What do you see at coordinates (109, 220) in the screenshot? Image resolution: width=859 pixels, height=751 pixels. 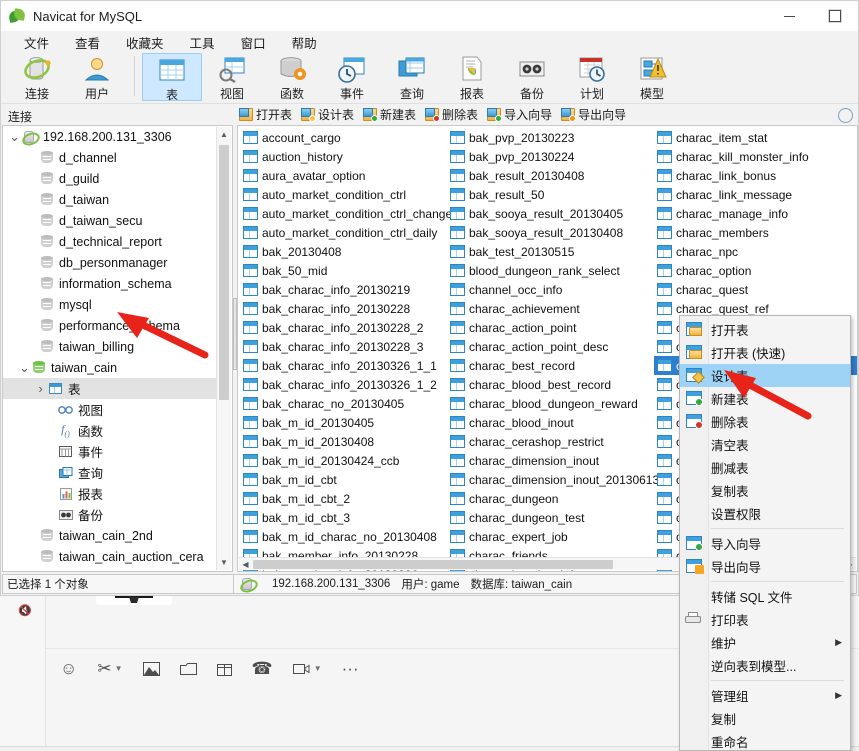 I see `tree-node-database-d_taiwan_secu: d_taiwan_secu` at bounding box center [109, 220].